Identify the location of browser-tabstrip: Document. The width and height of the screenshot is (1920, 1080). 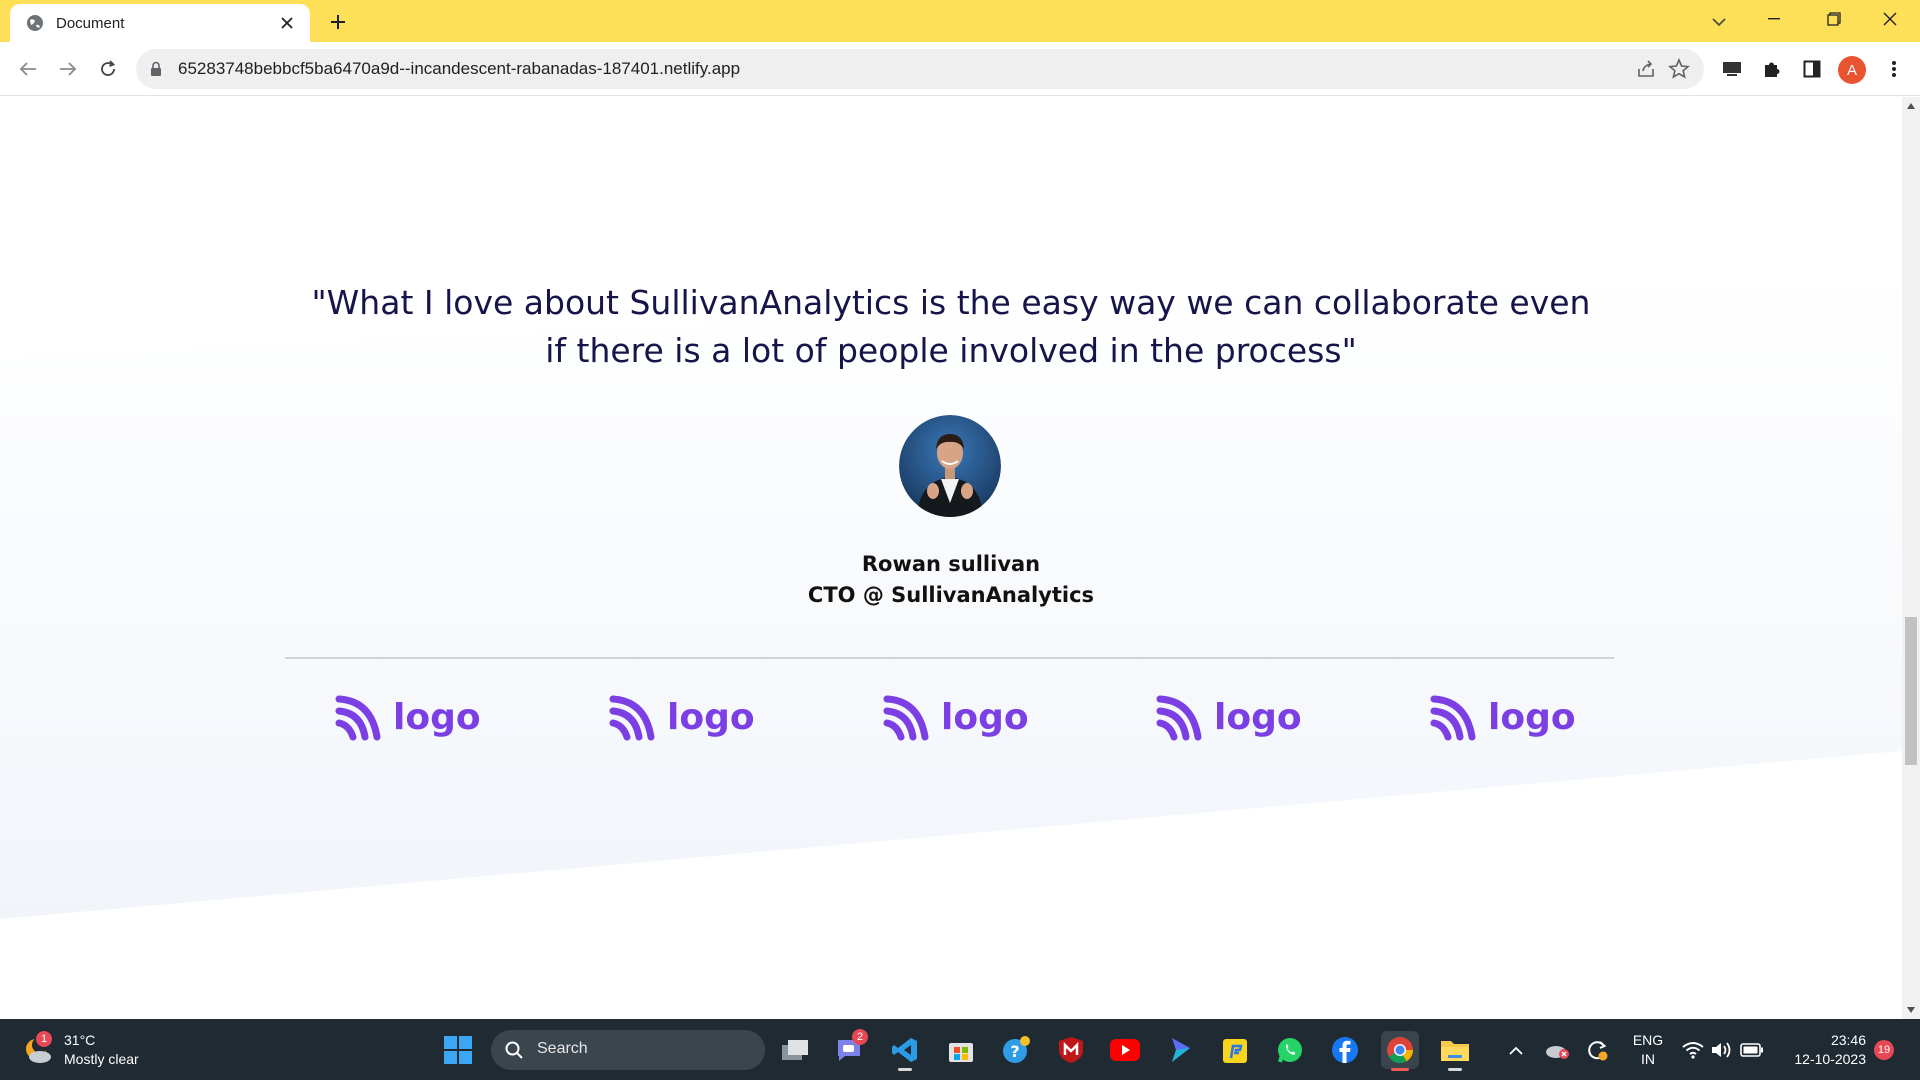
(960, 21).